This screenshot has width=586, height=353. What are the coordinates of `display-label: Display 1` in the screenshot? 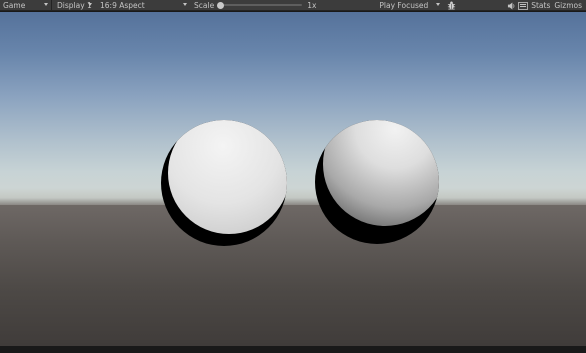 It's located at (74, 5).